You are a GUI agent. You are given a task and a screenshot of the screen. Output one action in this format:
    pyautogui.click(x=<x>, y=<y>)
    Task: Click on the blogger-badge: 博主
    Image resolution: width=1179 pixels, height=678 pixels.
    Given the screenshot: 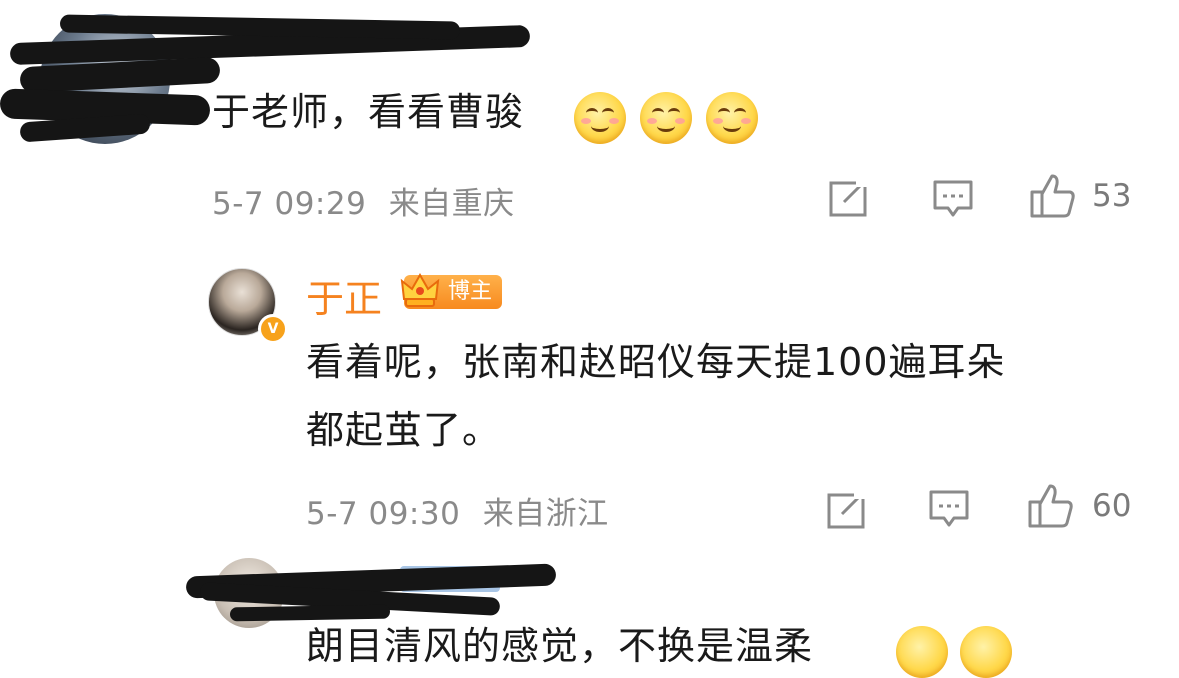 What is the action you would take?
    pyautogui.click(x=451, y=290)
    